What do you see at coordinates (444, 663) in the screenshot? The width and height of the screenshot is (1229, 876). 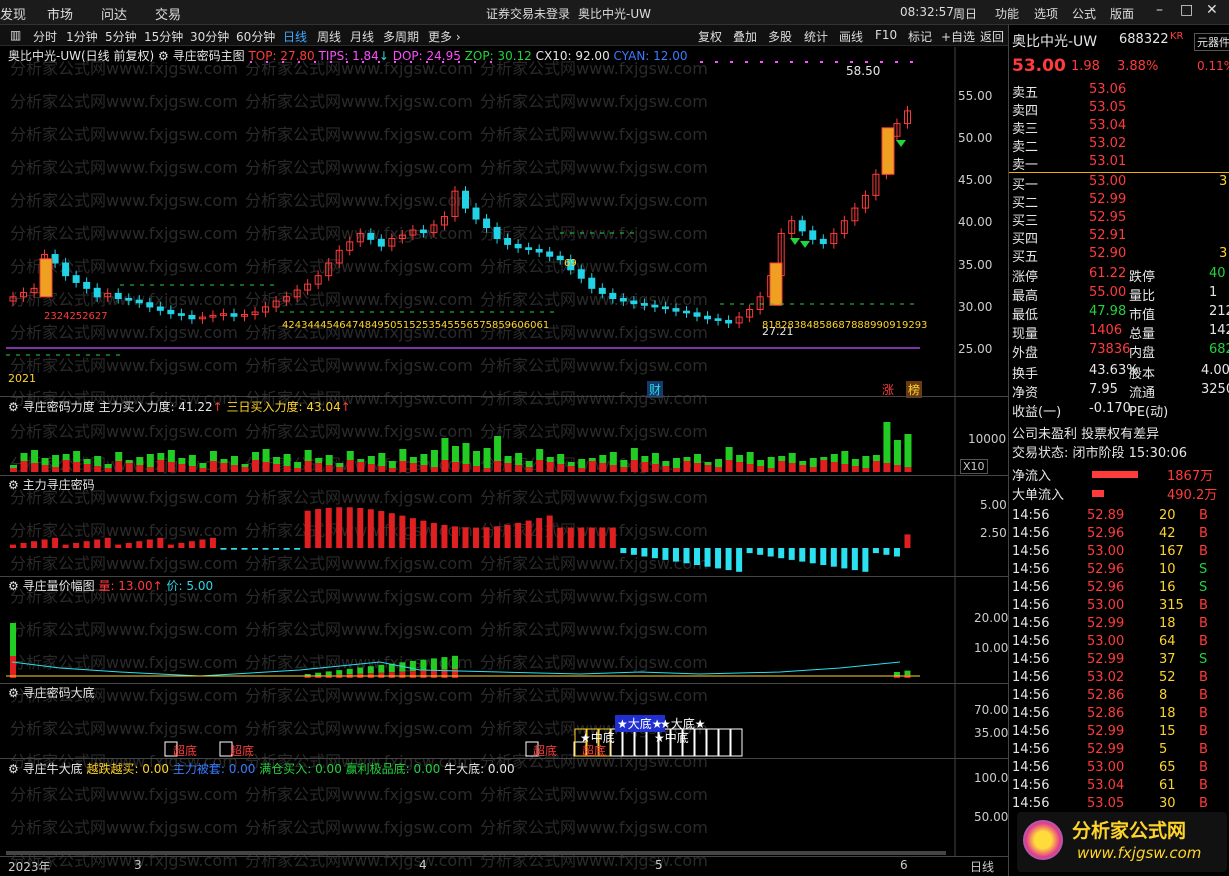 I see `volprice-bar-green` at bounding box center [444, 663].